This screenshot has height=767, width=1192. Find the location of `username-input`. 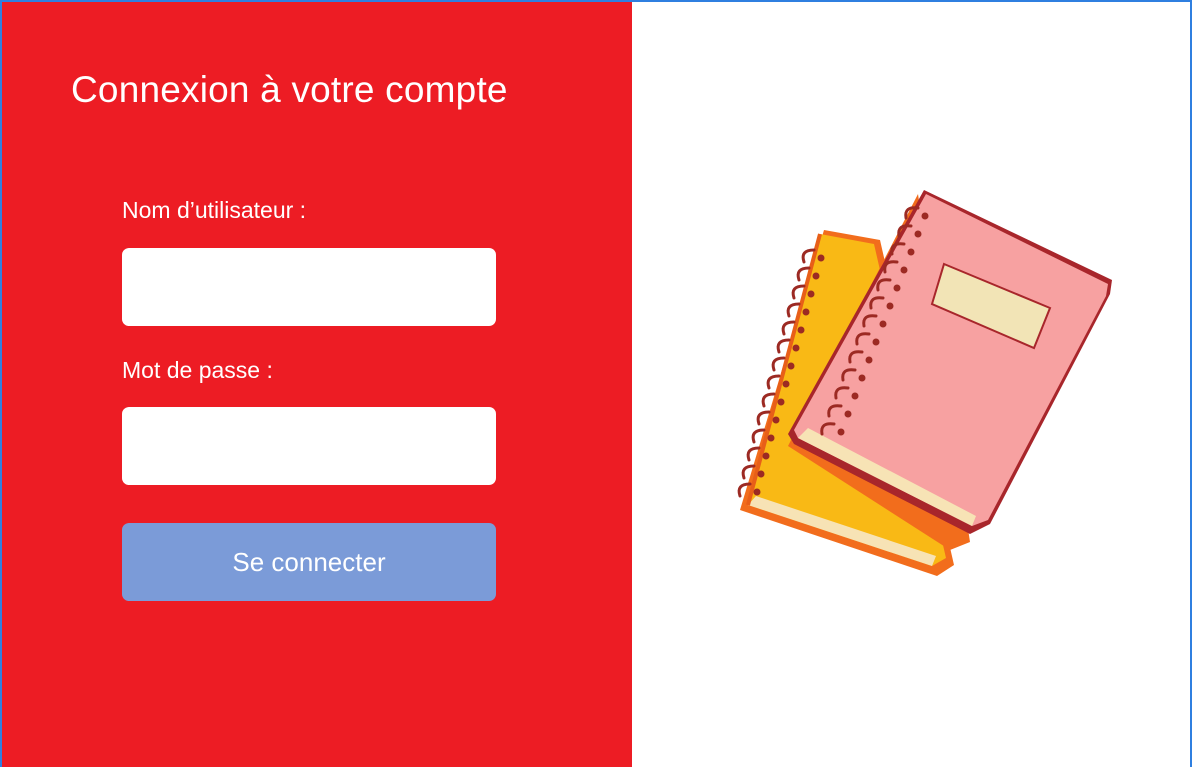

username-input is located at coordinates (309, 287).